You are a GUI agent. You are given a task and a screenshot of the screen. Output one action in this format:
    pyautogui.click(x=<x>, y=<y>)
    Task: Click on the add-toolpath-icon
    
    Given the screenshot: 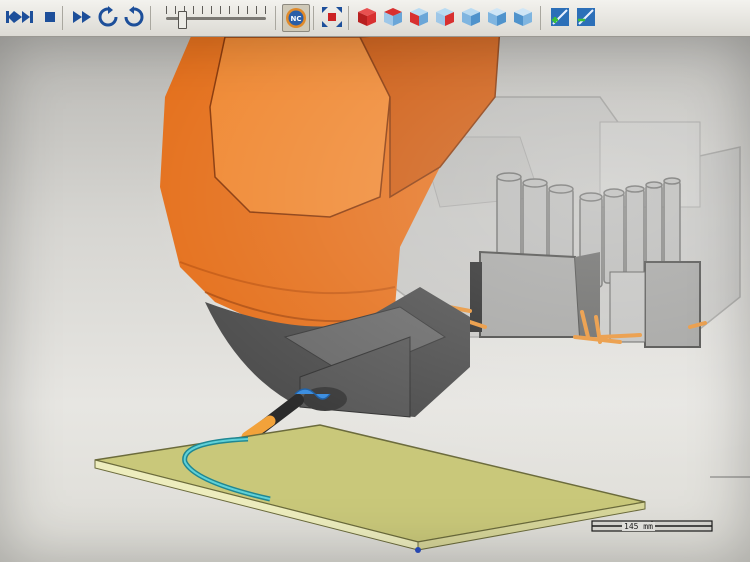 What is the action you would take?
    pyautogui.click(x=560, y=17)
    